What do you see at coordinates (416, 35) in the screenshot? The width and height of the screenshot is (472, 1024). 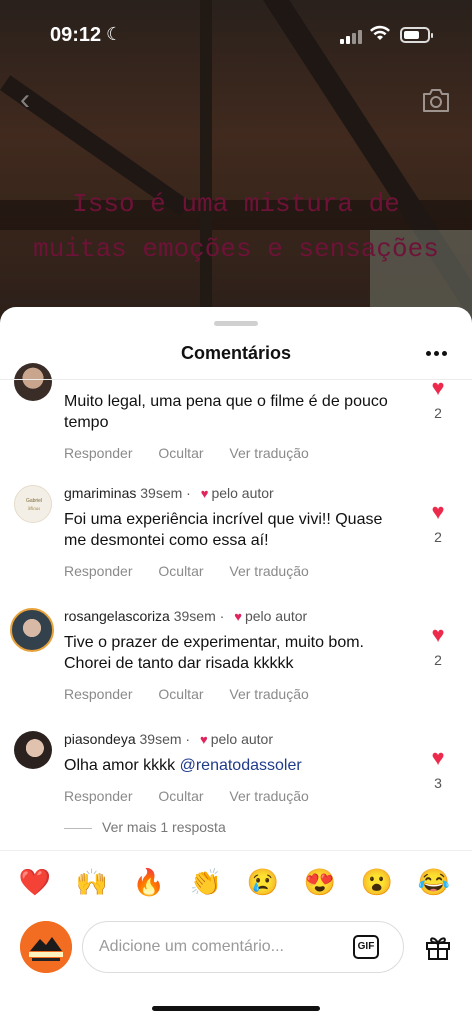 I see `battery-icon` at bounding box center [416, 35].